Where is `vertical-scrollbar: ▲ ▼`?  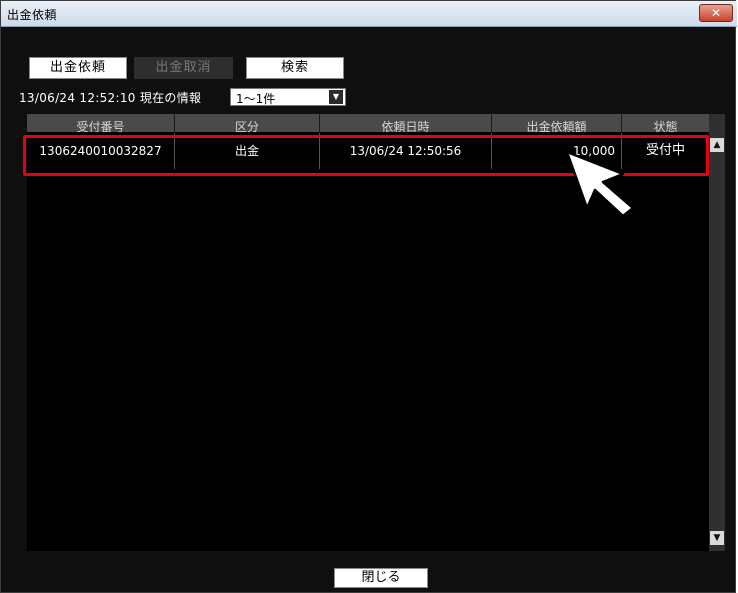
vertical-scrollbar: ▲ ▼ is located at coordinates (717, 332).